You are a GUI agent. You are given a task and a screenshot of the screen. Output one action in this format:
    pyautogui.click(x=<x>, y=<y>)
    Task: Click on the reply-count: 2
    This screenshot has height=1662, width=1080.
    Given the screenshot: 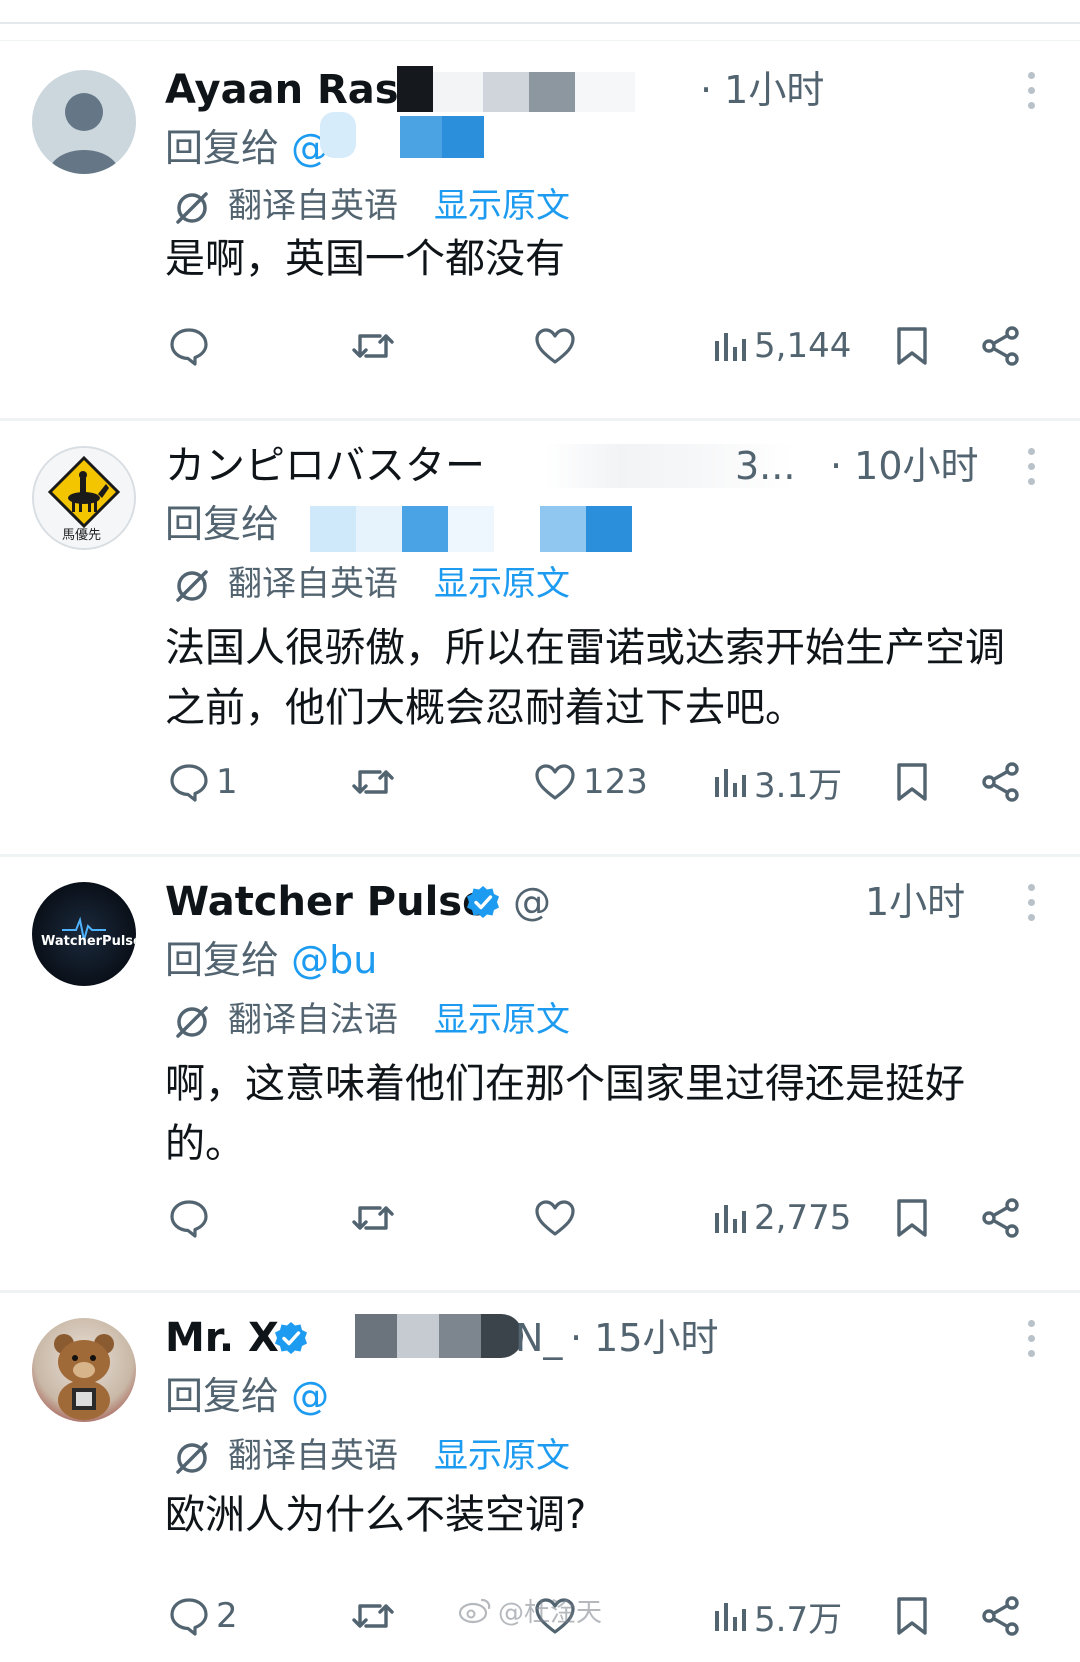 What is the action you would take?
    pyautogui.click(x=227, y=1616)
    